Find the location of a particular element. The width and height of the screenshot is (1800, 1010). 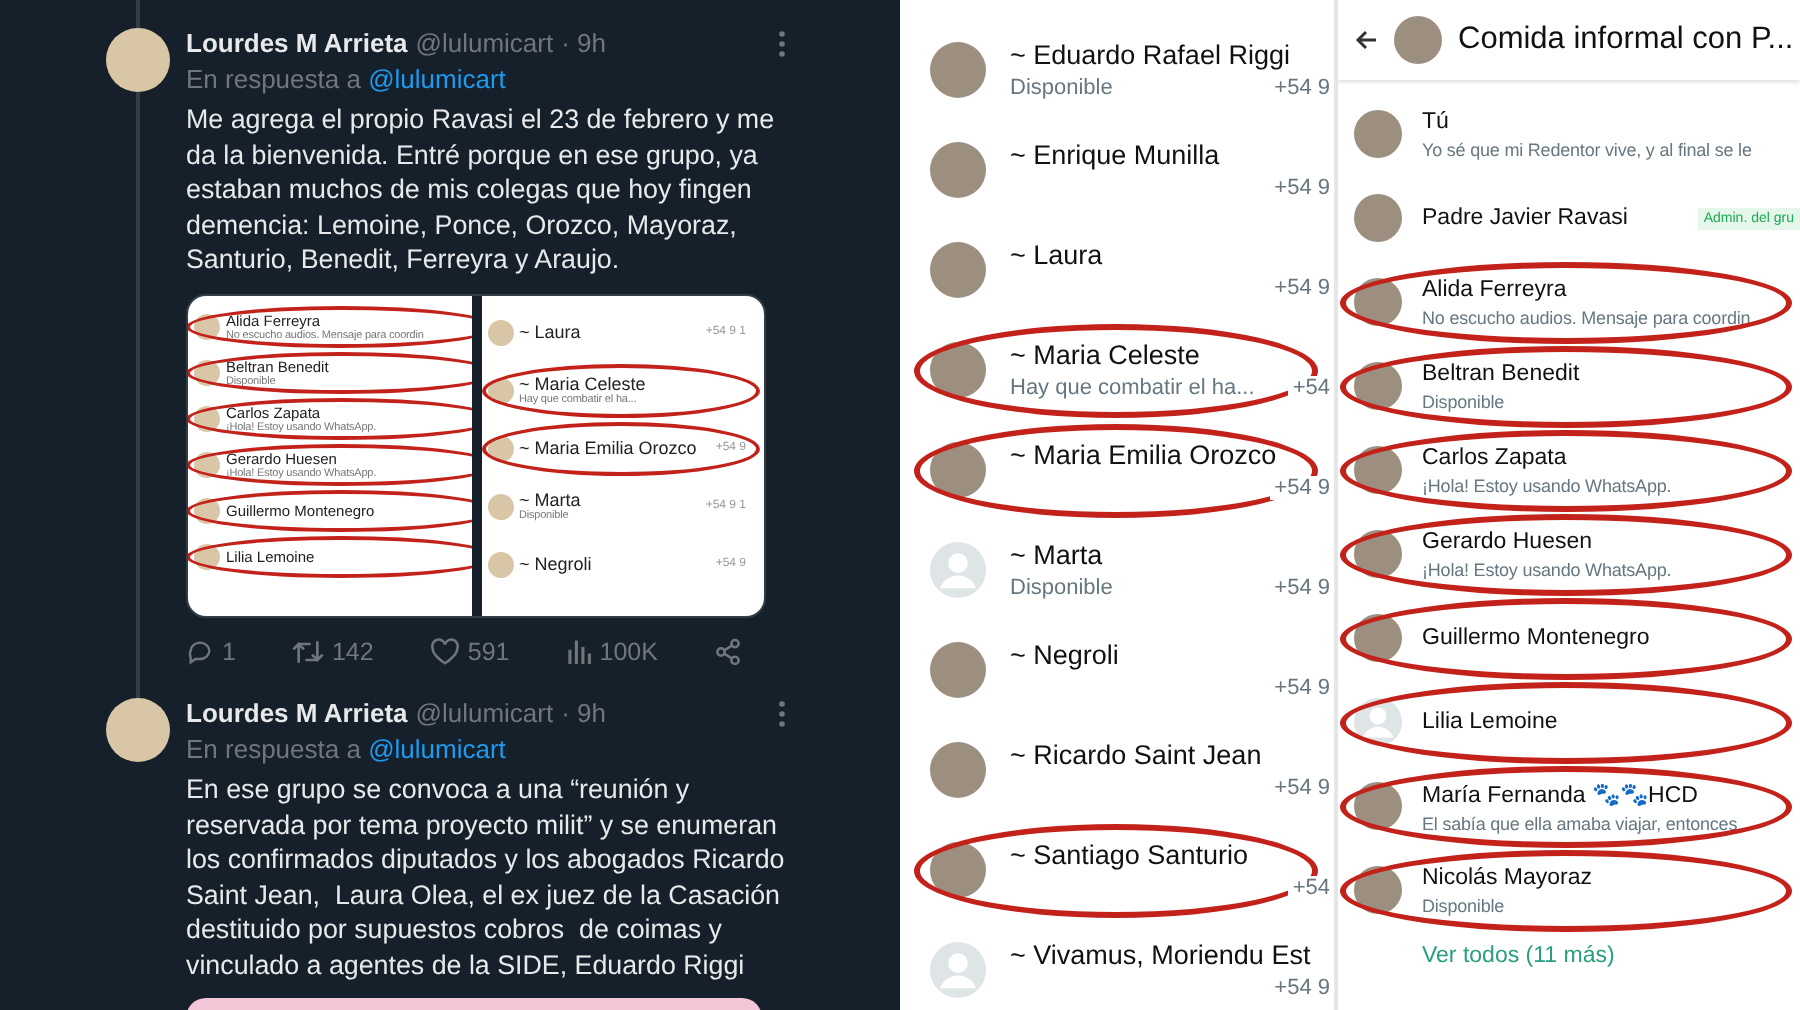

member-name: Alida Ferreyra is located at coordinates (1494, 289).